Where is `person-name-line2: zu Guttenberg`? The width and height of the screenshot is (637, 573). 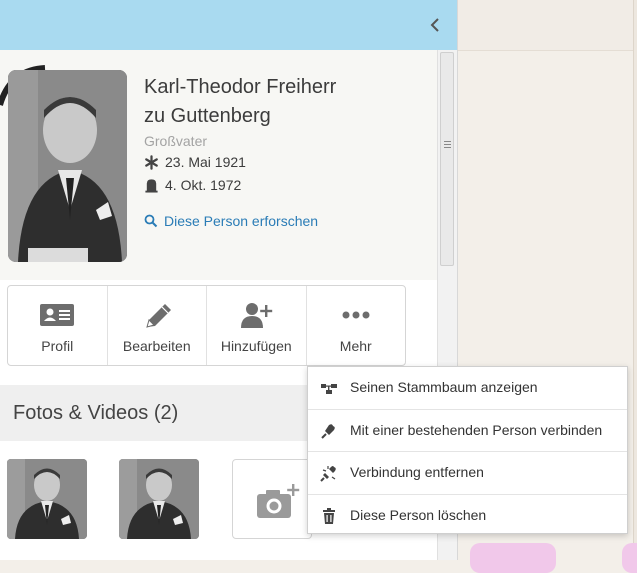 person-name-line2: zu Guttenberg is located at coordinates (207, 116).